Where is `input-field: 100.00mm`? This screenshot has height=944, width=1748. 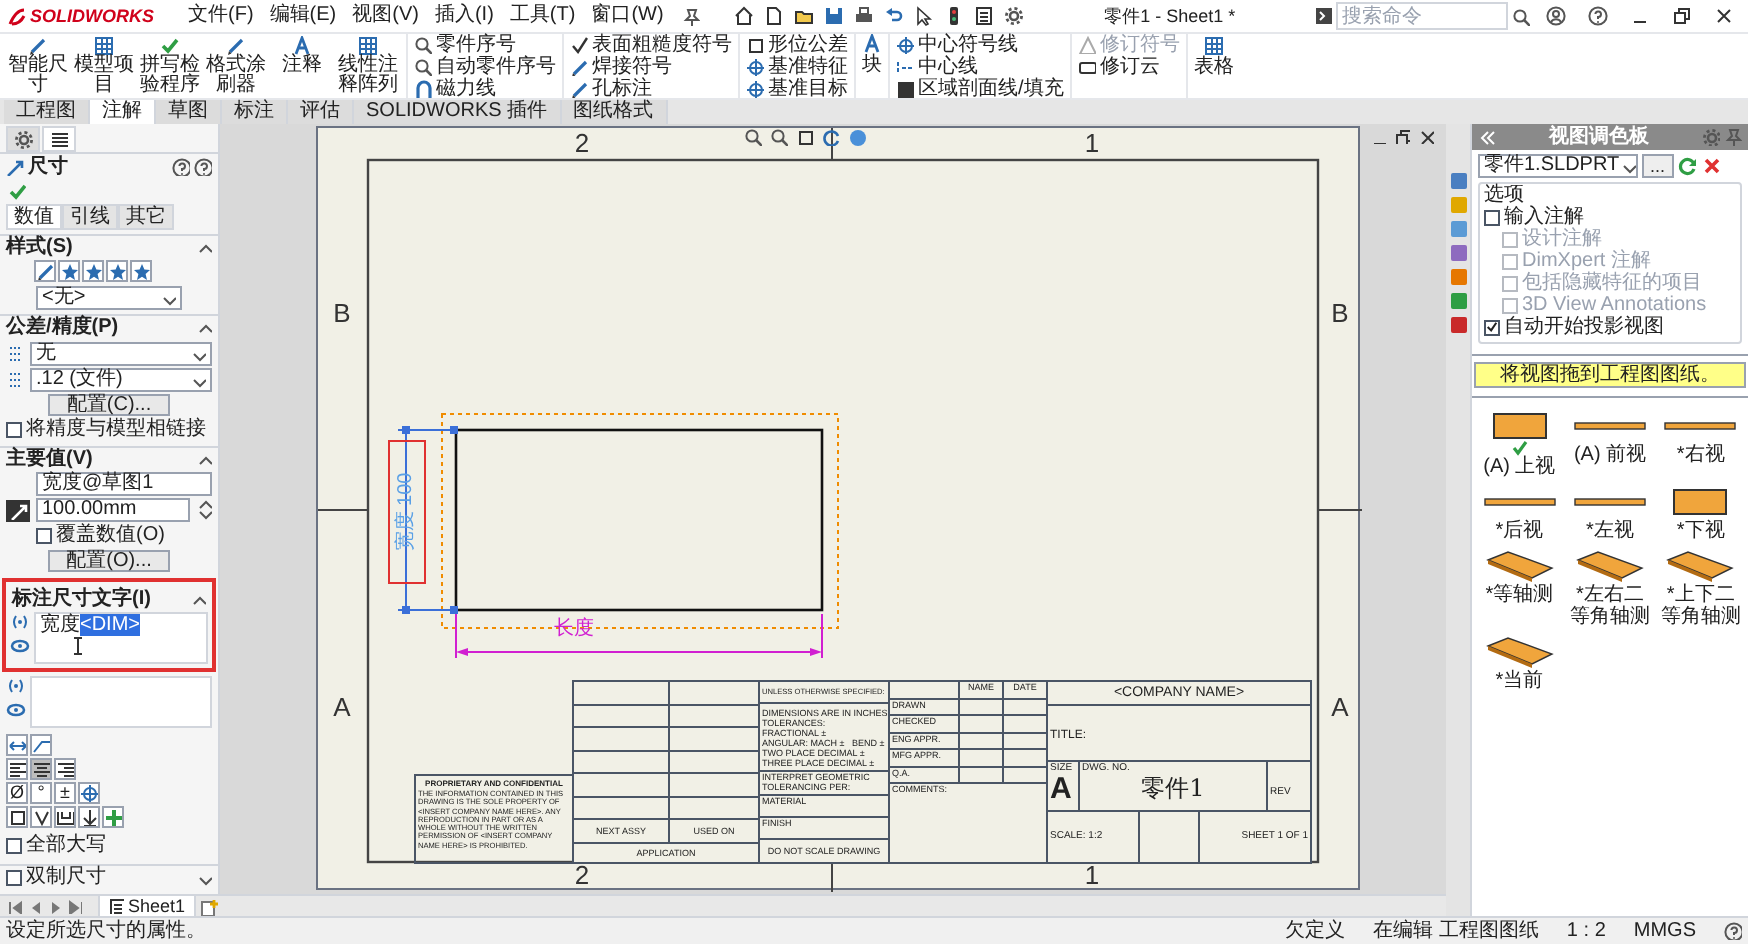
input-field: 100.00mm is located at coordinates (113, 510).